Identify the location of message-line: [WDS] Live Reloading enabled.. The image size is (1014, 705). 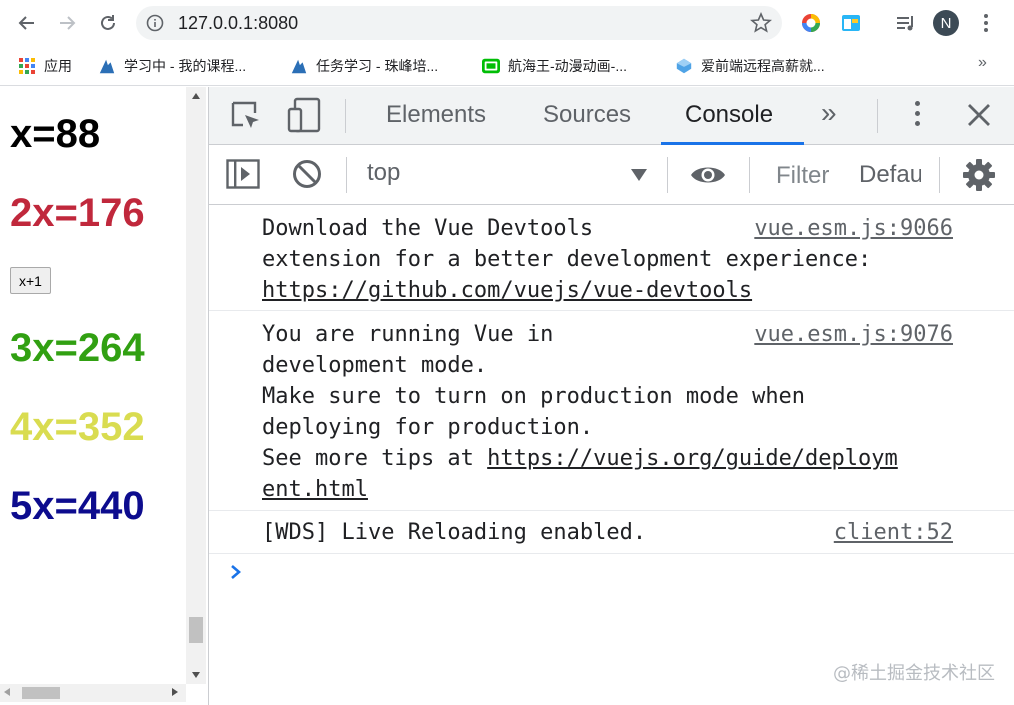
(454, 532).